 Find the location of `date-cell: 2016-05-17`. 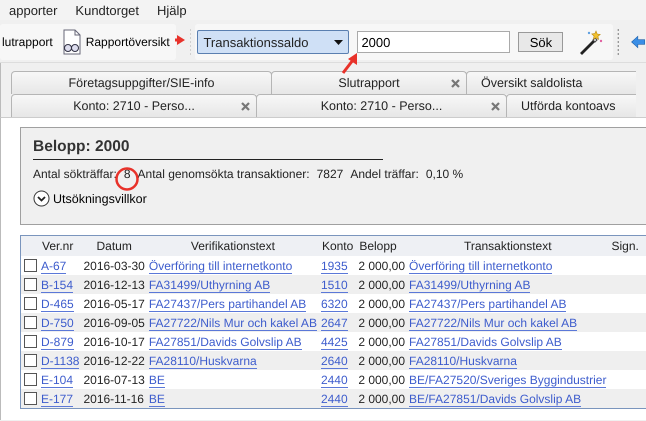

date-cell: 2016-05-17 is located at coordinates (114, 303).